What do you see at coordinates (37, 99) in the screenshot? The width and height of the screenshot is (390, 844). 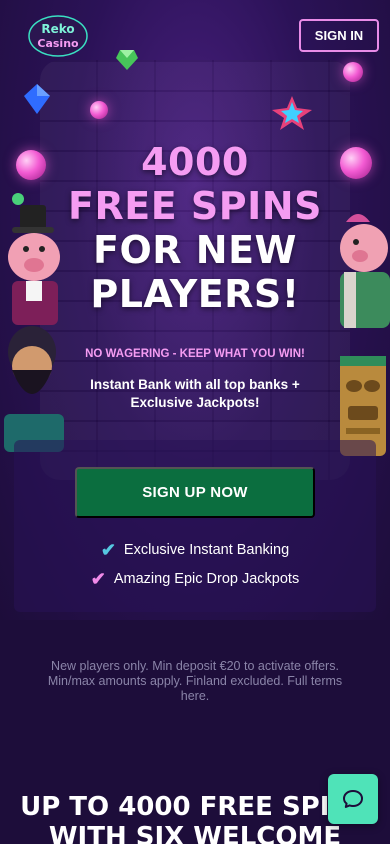 I see `blue-gem-icon` at bounding box center [37, 99].